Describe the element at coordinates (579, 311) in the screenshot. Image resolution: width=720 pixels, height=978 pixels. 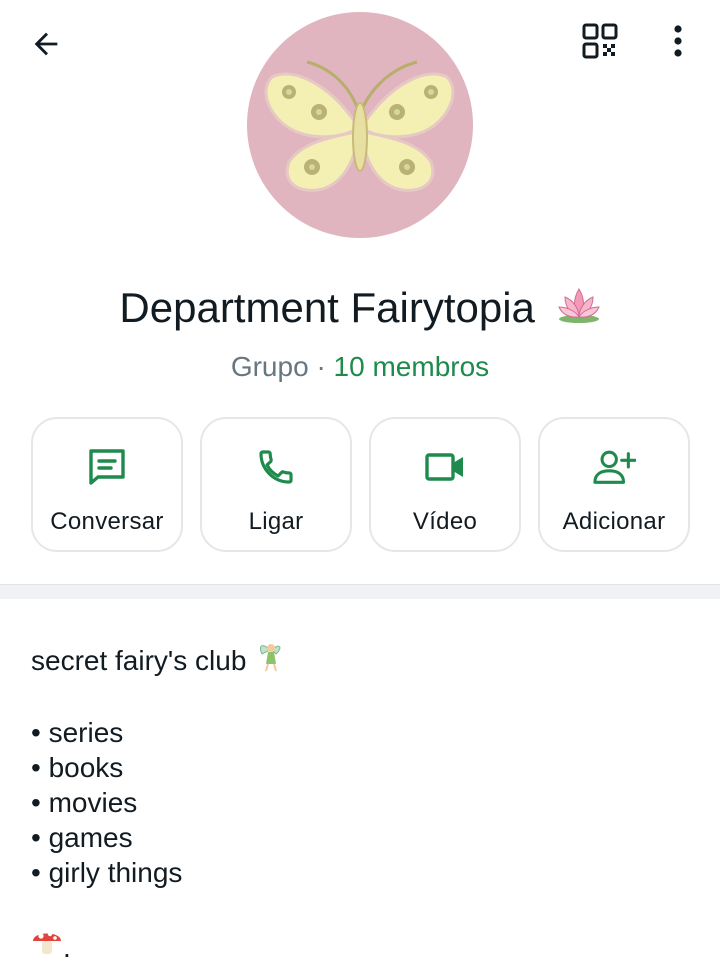
I see `lotus-emoji-icon` at that location.